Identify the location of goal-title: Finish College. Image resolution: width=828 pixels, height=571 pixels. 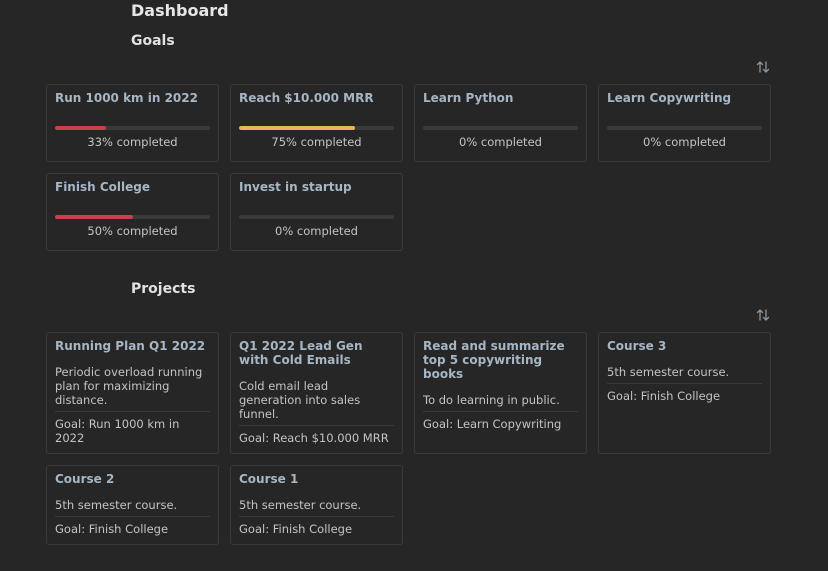
(132, 187).